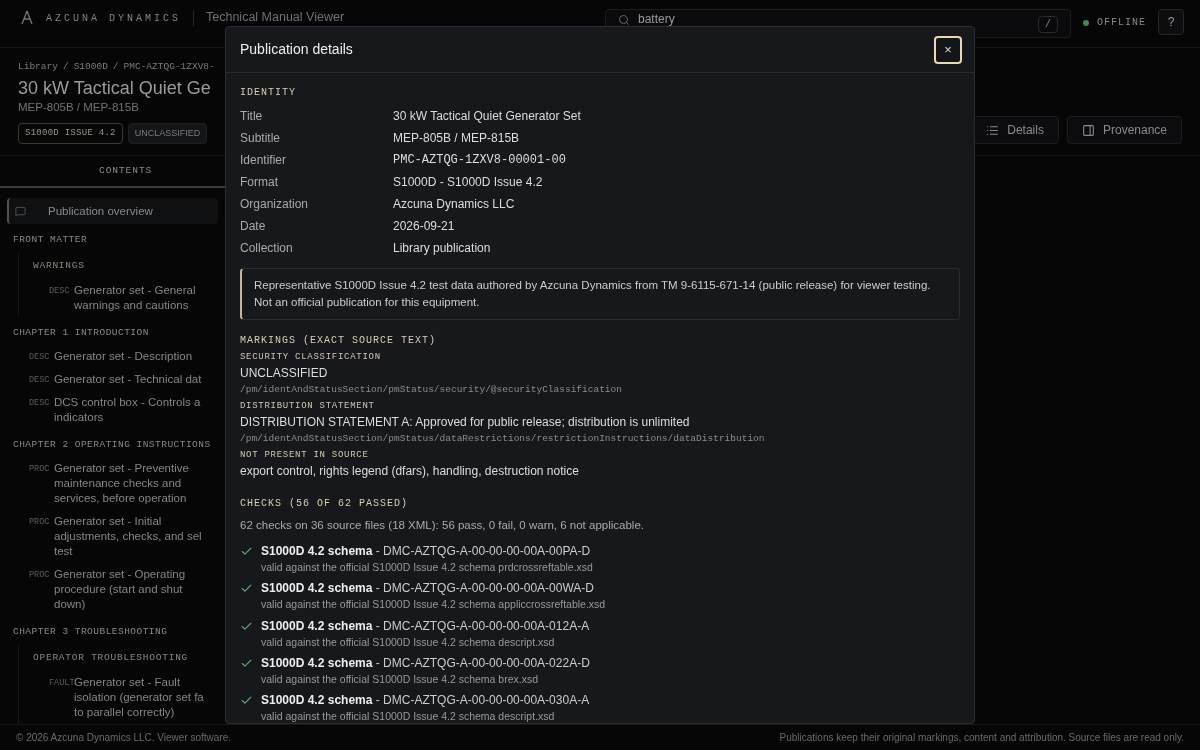 This screenshot has width=1200, height=750. Describe the element at coordinates (1088, 130) in the screenshot. I see `side-panel-icon` at that location.